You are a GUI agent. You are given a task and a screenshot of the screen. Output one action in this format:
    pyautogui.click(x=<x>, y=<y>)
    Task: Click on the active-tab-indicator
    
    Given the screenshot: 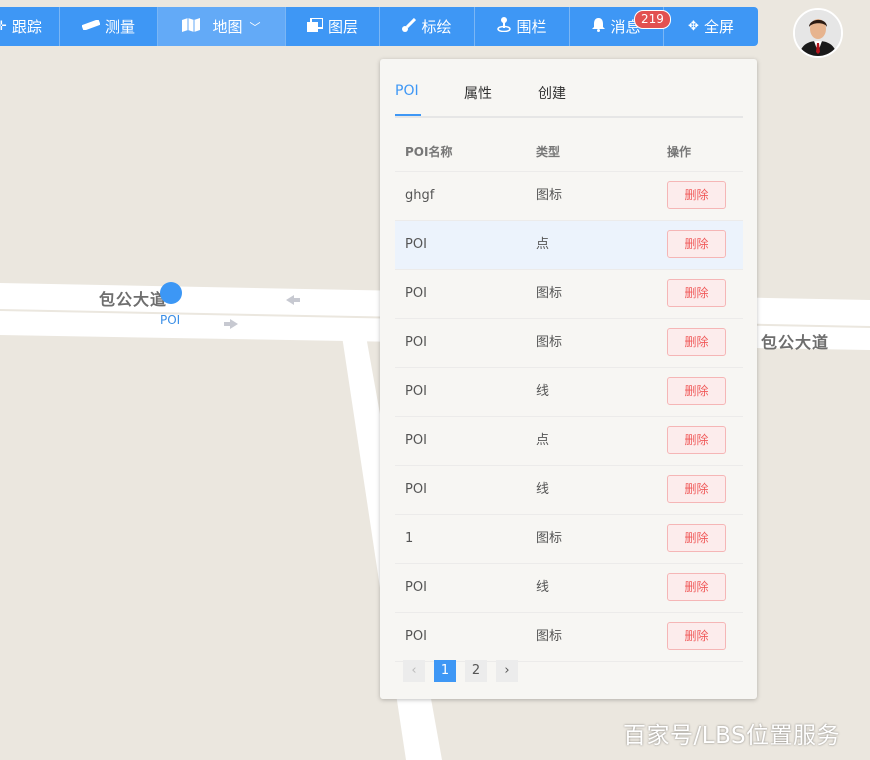 What is the action you would take?
    pyautogui.click(x=408, y=115)
    